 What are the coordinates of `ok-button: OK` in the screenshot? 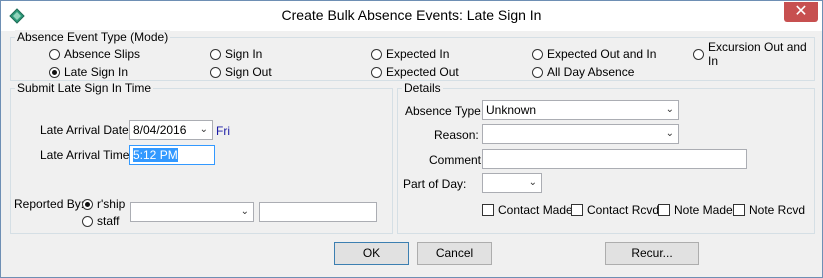 It's located at (371, 253).